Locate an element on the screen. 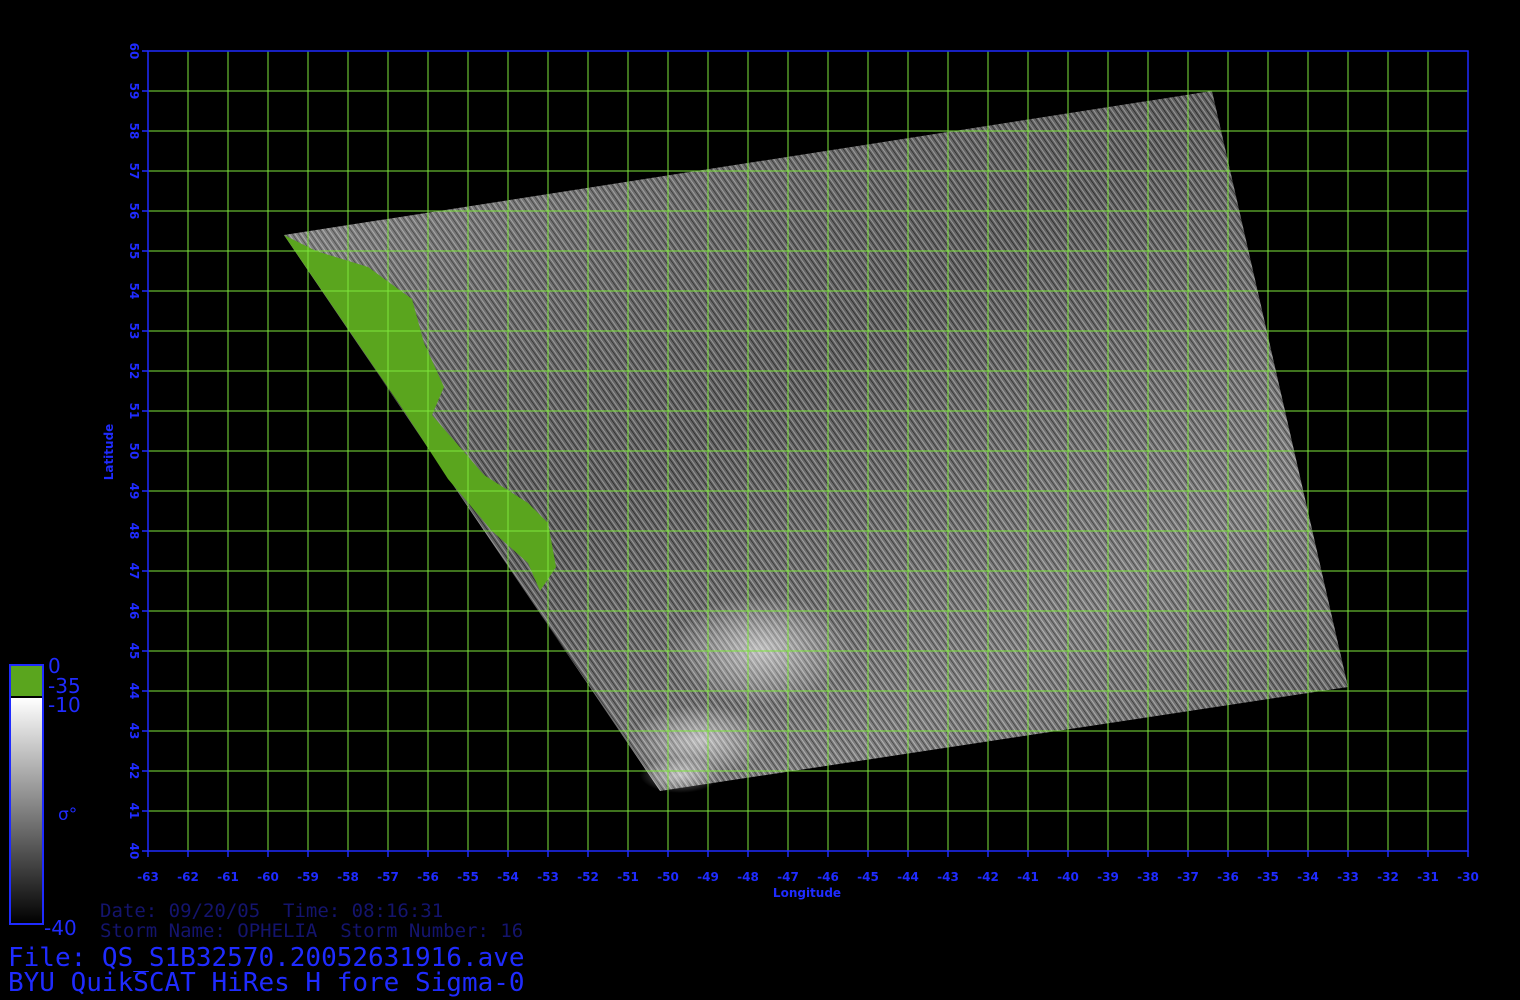  x-tick-label: -37 is located at coordinates (1188, 877).